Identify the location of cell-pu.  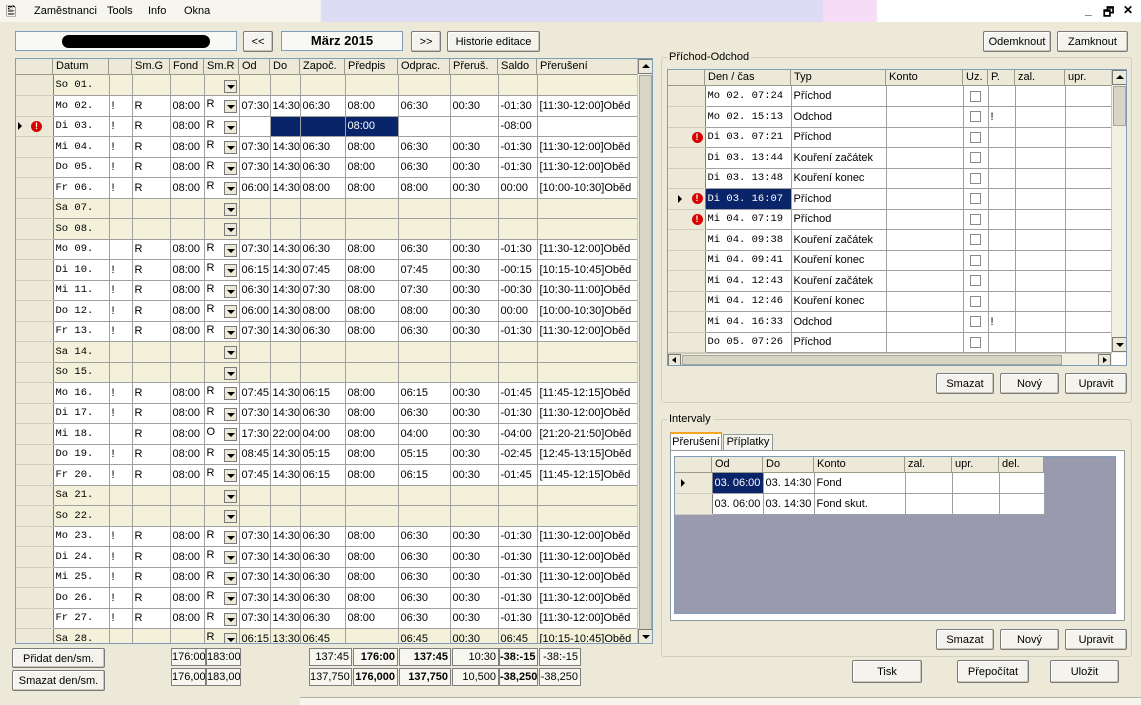
(588, 516).